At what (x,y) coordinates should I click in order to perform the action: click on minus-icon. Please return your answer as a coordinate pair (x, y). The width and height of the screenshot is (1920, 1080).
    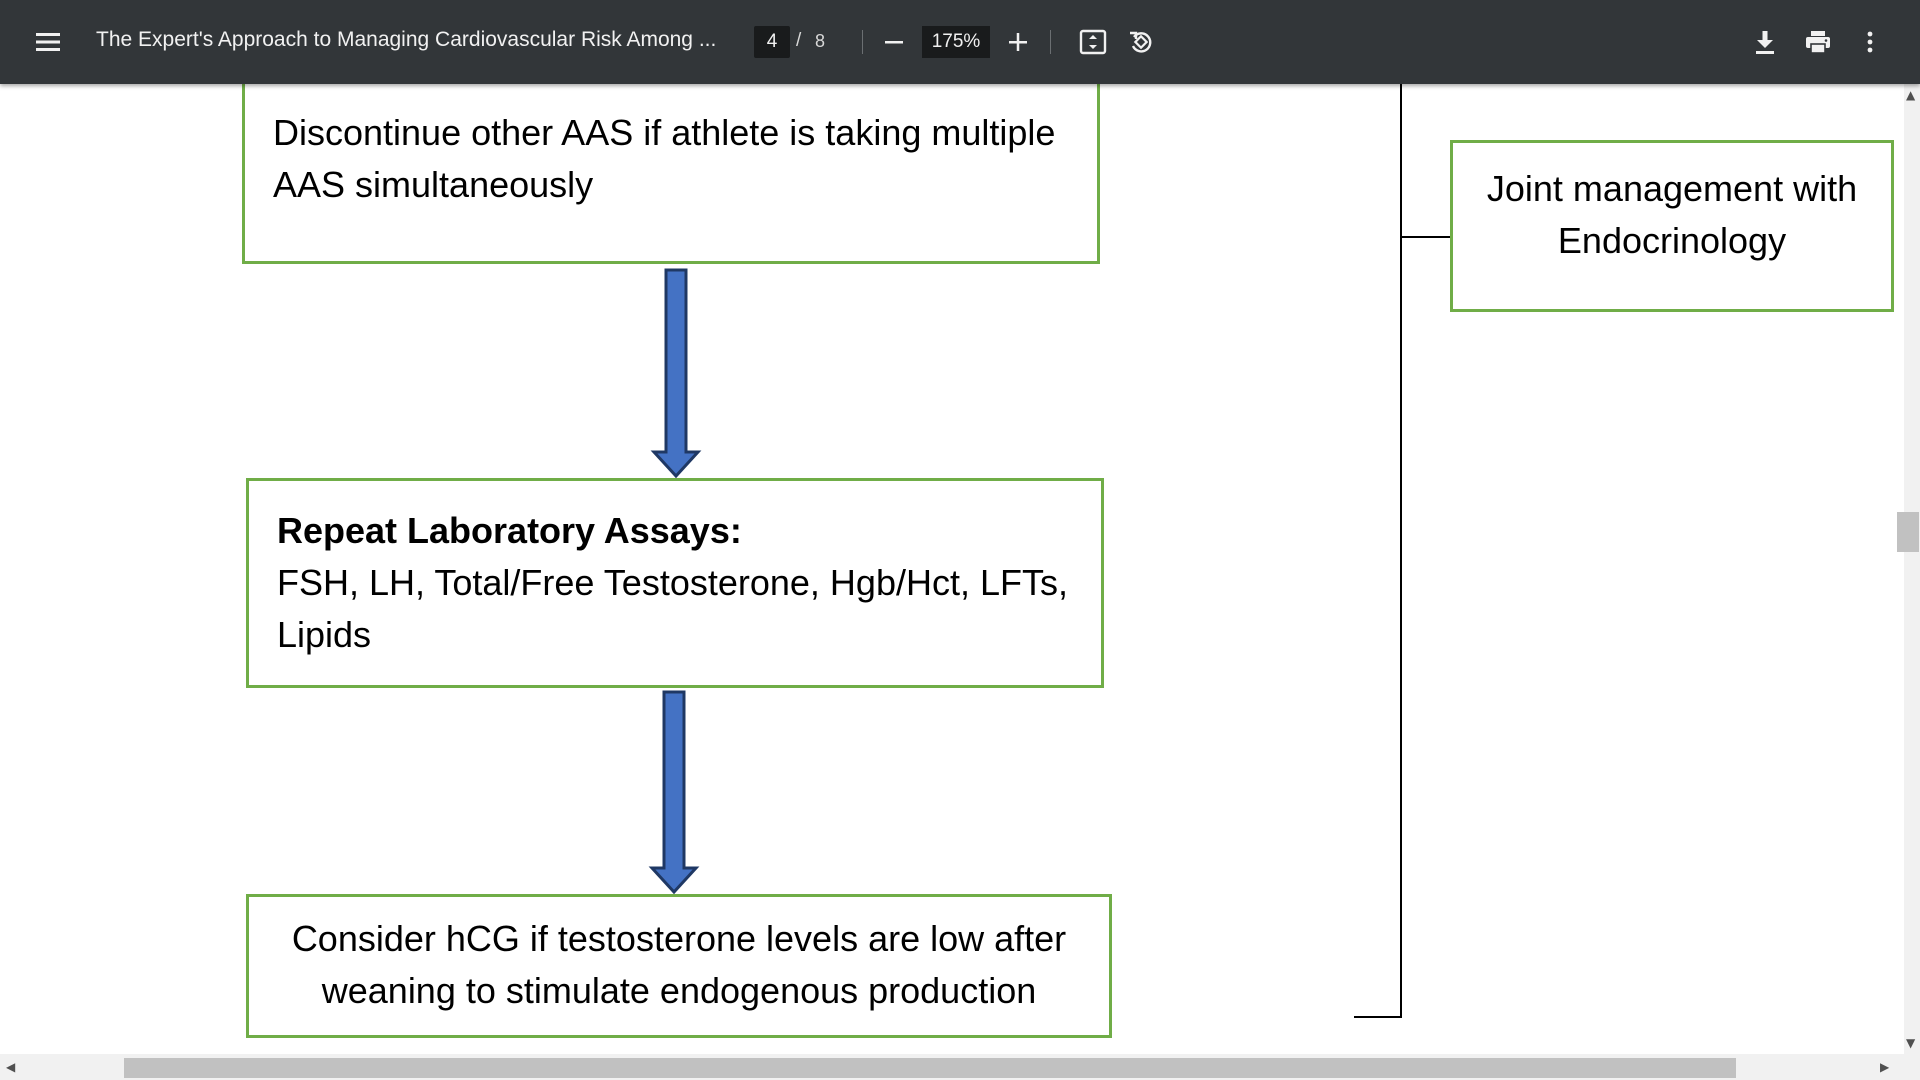
    Looking at the image, I should click on (894, 42).